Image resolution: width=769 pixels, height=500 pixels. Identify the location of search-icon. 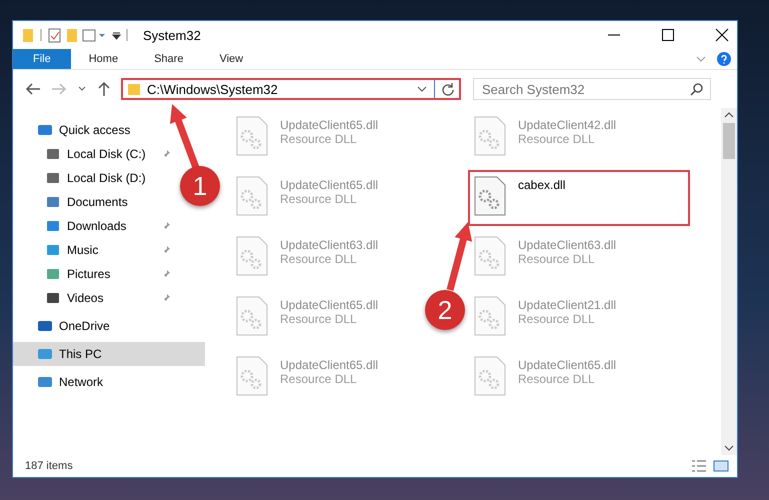
(697, 89).